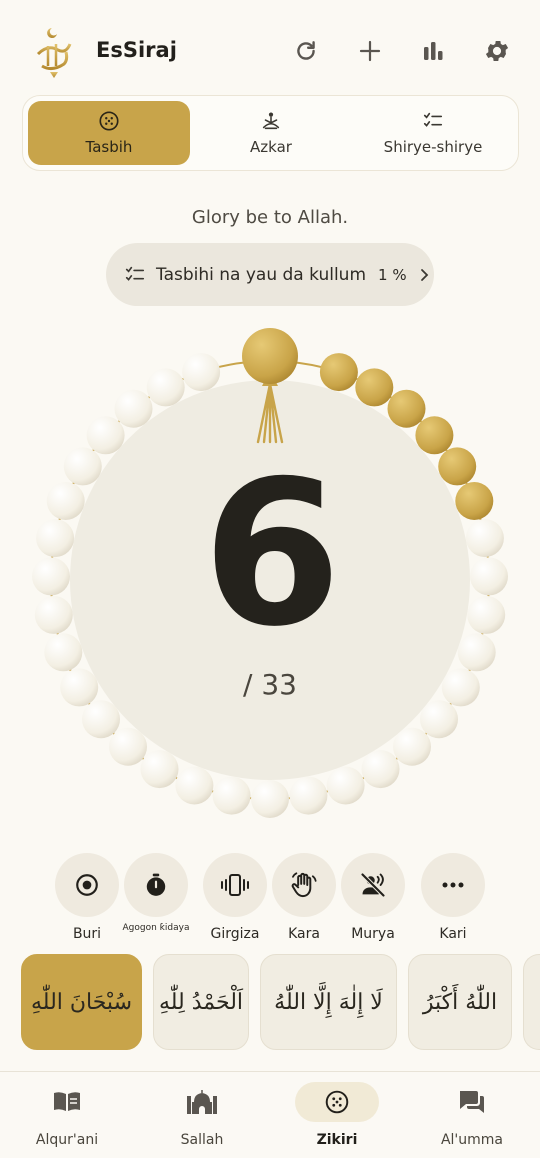 Image resolution: width=540 pixels, height=1158 pixels. I want to click on refresh-icon, so click(306, 50).